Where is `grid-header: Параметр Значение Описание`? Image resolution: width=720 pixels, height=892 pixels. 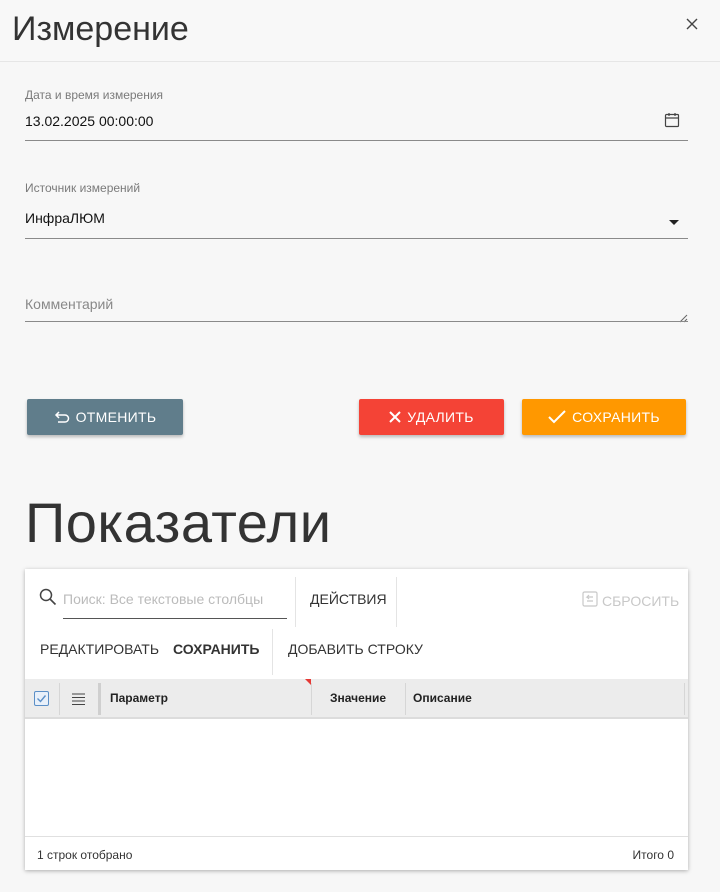 grid-header: Параметр Значение Описание is located at coordinates (356, 699).